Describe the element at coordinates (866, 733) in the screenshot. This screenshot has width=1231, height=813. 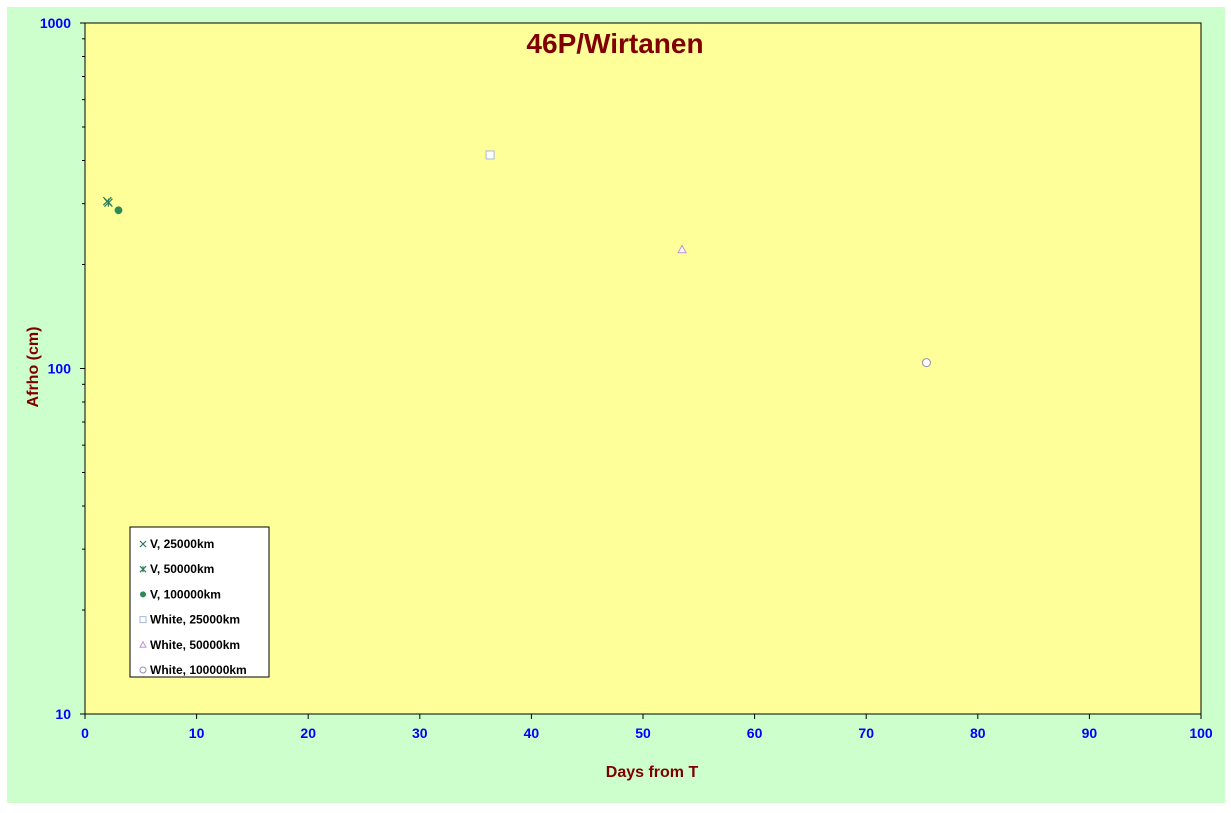
I see `x-tick-label: 70` at that location.